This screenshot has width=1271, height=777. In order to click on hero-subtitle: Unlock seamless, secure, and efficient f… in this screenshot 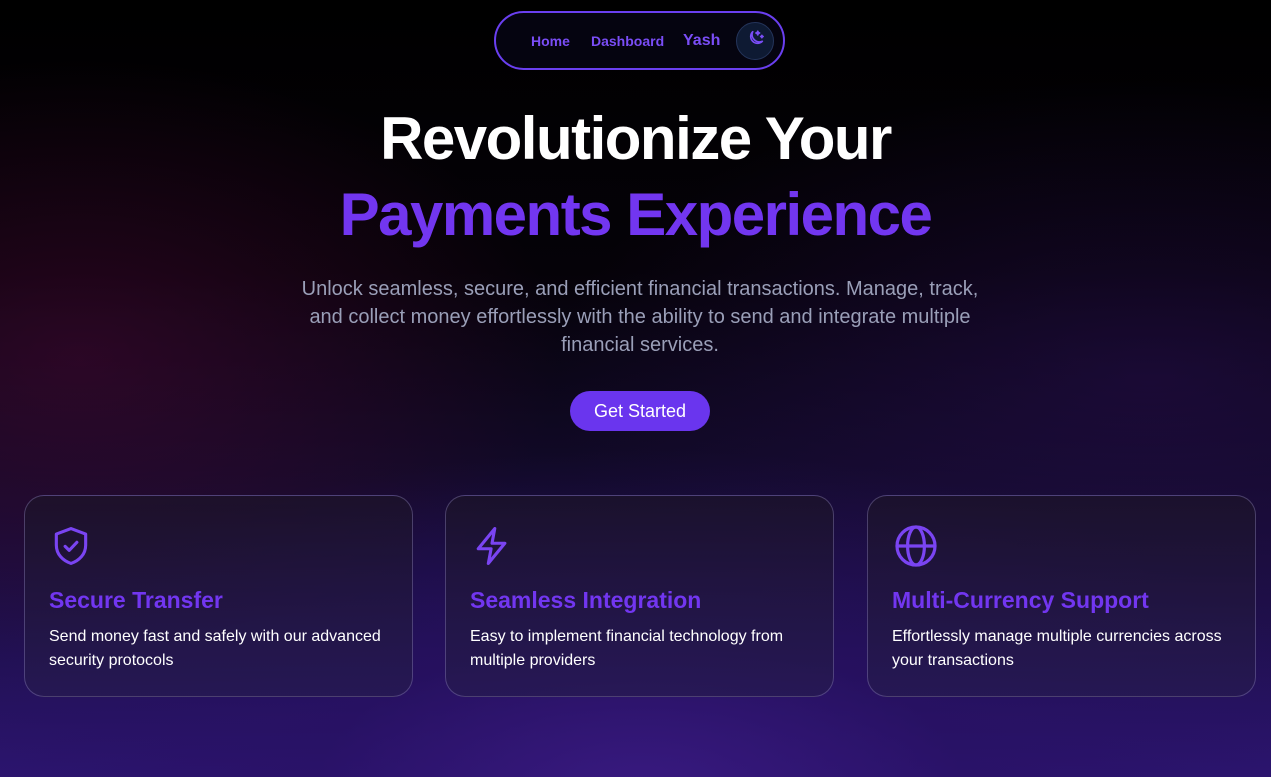, I will do `click(640, 317)`.